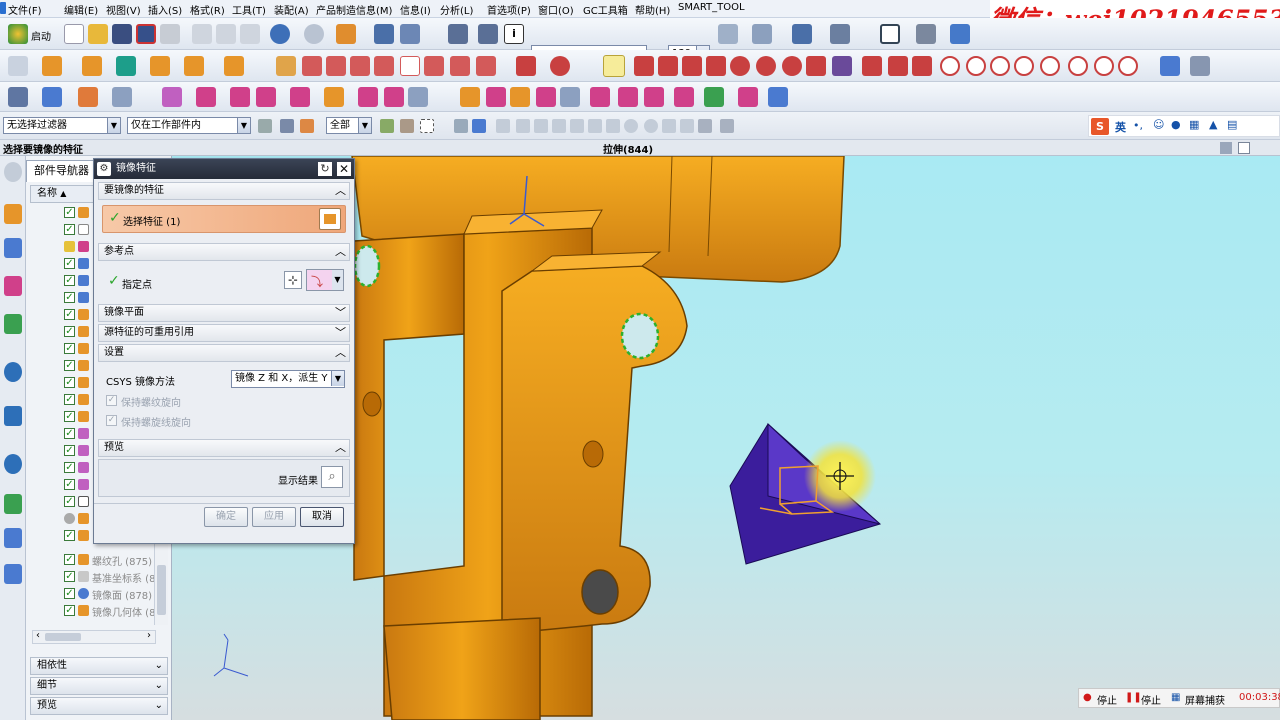 The height and width of the screenshot is (720, 1280). Describe the element at coordinates (226, 34) in the screenshot. I see `copy-icon` at that location.